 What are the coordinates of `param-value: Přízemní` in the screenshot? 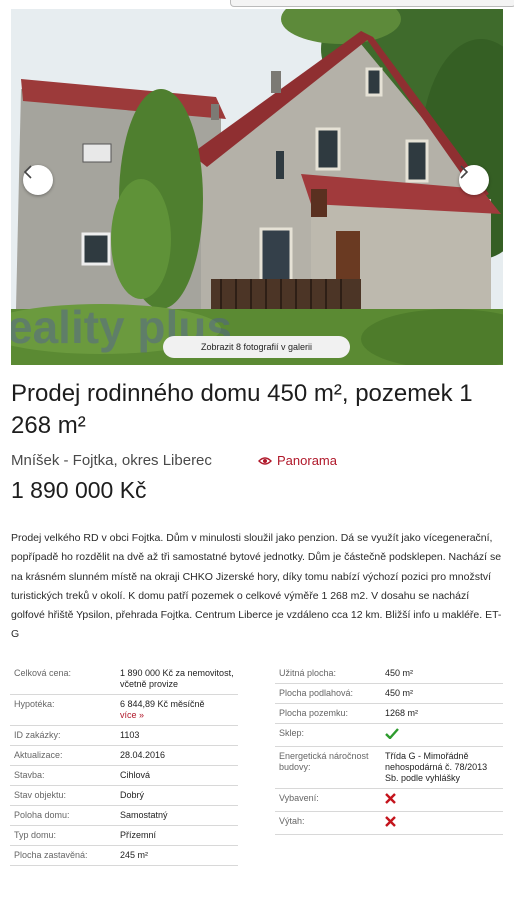 It's located at (138, 835).